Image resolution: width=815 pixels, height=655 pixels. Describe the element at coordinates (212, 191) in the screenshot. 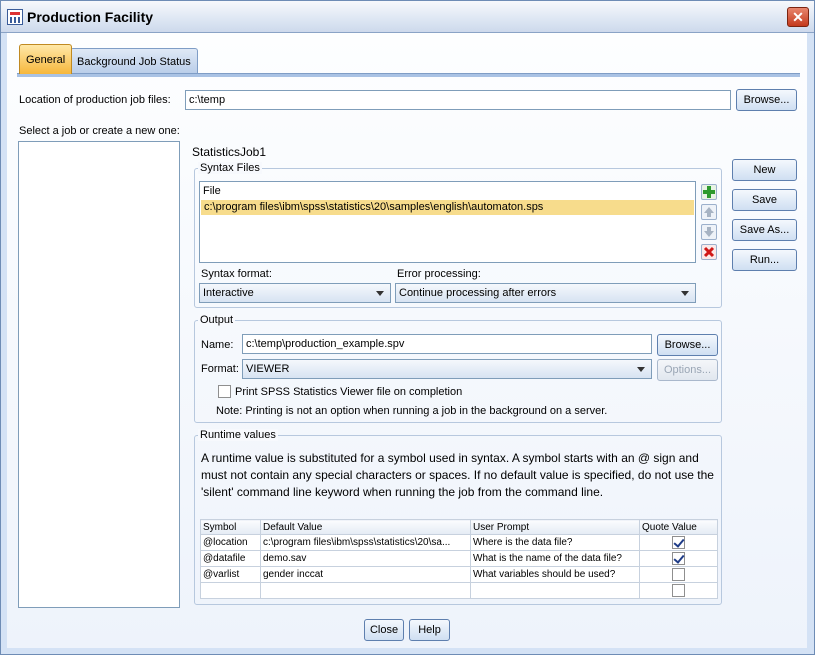

I see `syntax-files-header: File` at that location.